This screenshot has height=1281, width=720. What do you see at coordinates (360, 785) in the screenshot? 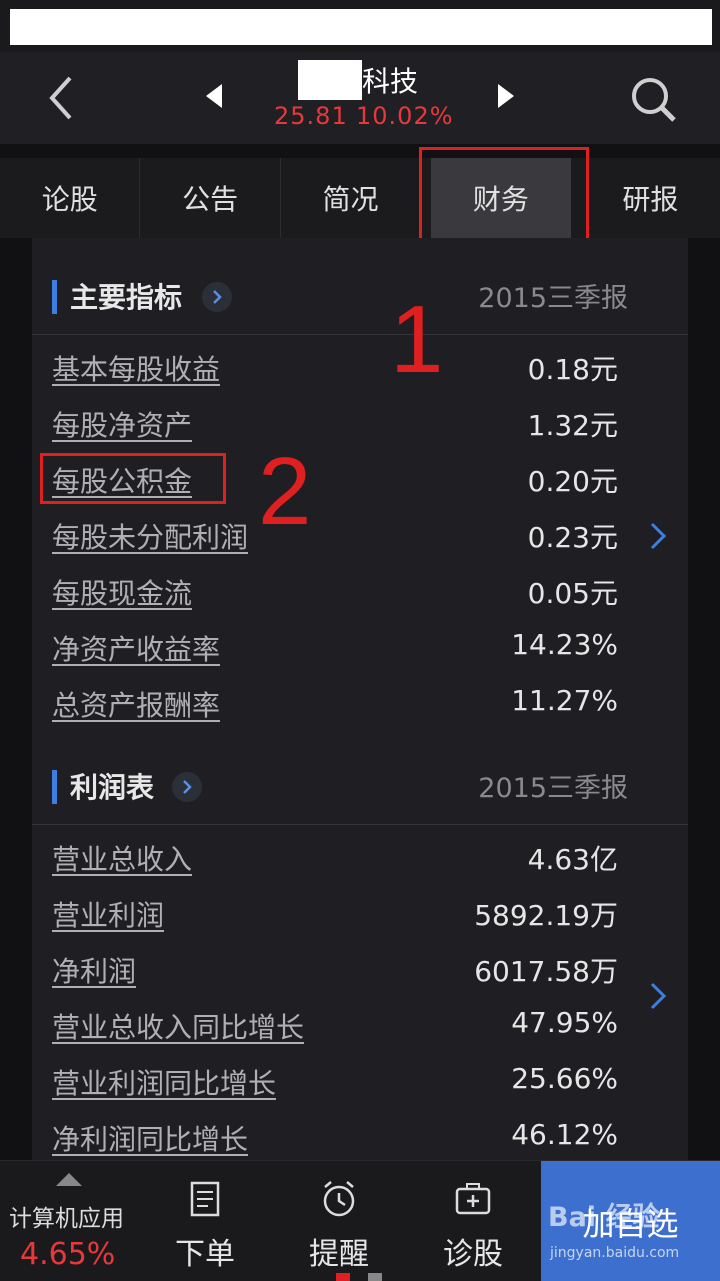
I see `income-statement-header: 利润表 2015三季报` at bounding box center [360, 785].